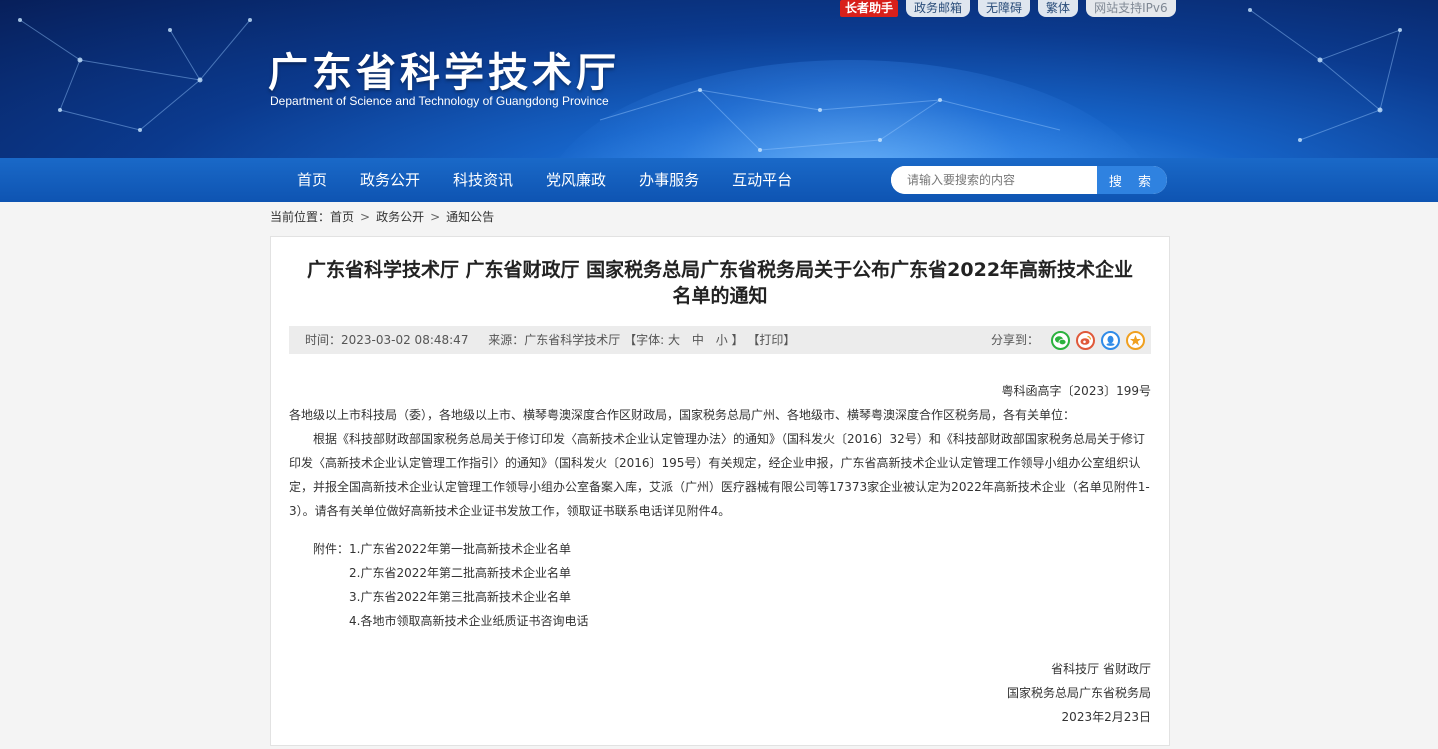 The image size is (1438, 749). What do you see at coordinates (698, 340) in the screenshot?
I see `font-medium-button: 中` at bounding box center [698, 340].